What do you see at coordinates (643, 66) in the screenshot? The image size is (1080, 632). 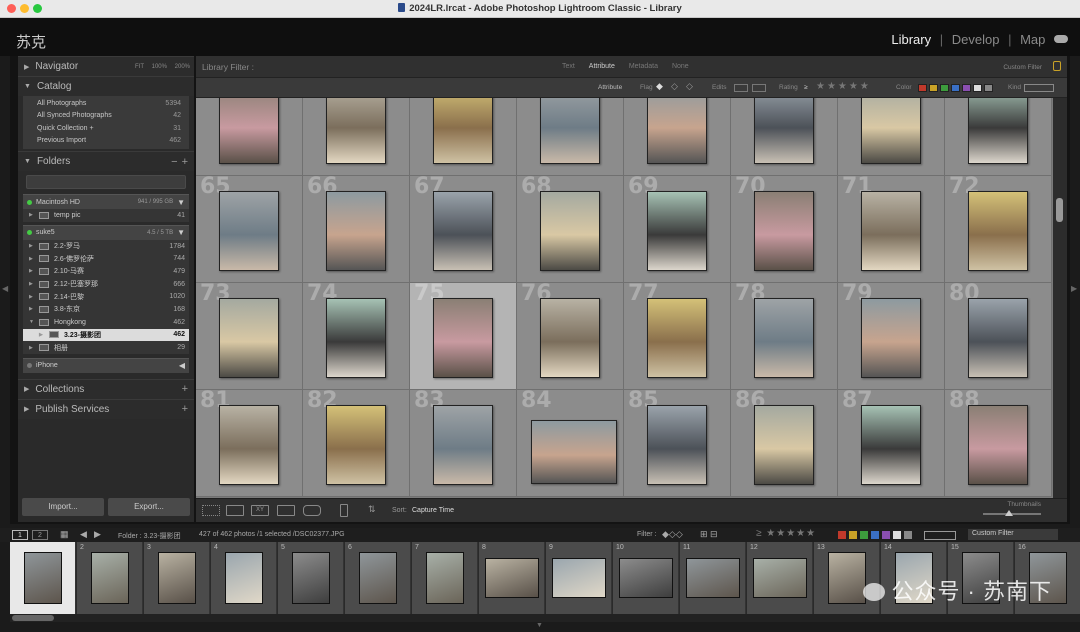 I see `filter-tab-metadata: Metadata` at bounding box center [643, 66].